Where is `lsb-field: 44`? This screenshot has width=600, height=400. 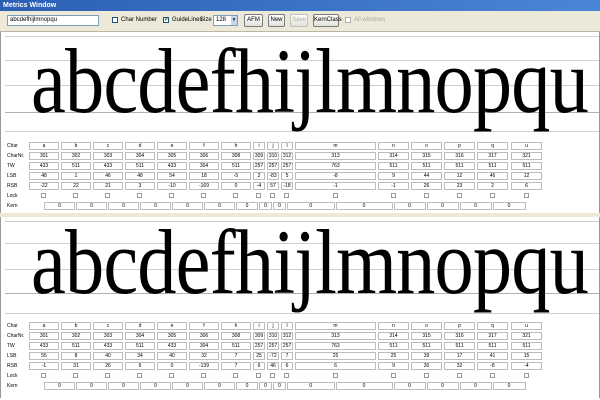 lsb-field: 44 is located at coordinates (426, 176).